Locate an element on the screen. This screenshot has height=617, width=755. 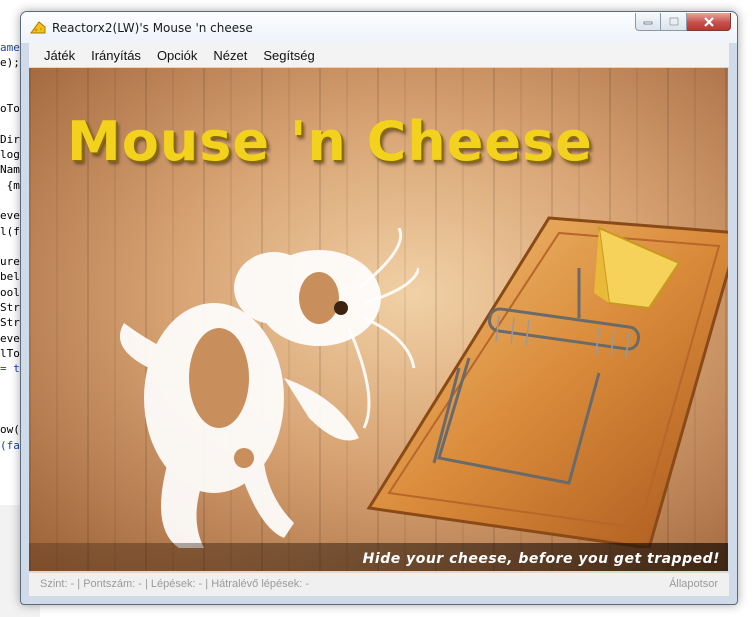
maximize-button is located at coordinates (674, 22).